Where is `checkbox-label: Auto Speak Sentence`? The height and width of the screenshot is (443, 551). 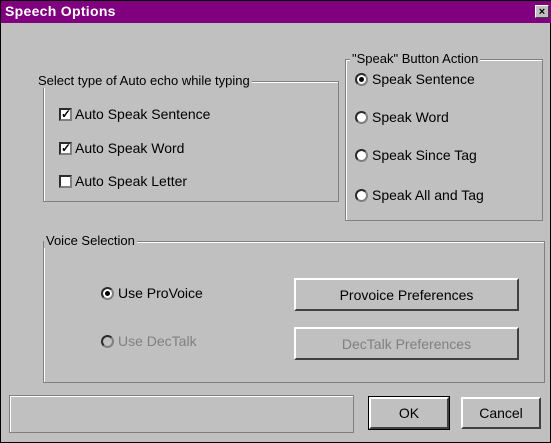
checkbox-label: Auto Speak Sentence is located at coordinates (143, 114).